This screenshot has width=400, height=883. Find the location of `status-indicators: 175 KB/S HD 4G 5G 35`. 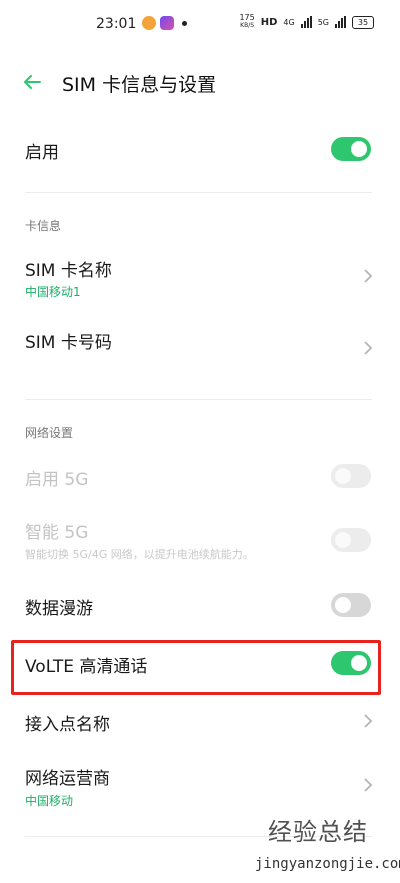

status-indicators: 175 KB/S HD 4G 5G 35 is located at coordinates (306, 22).